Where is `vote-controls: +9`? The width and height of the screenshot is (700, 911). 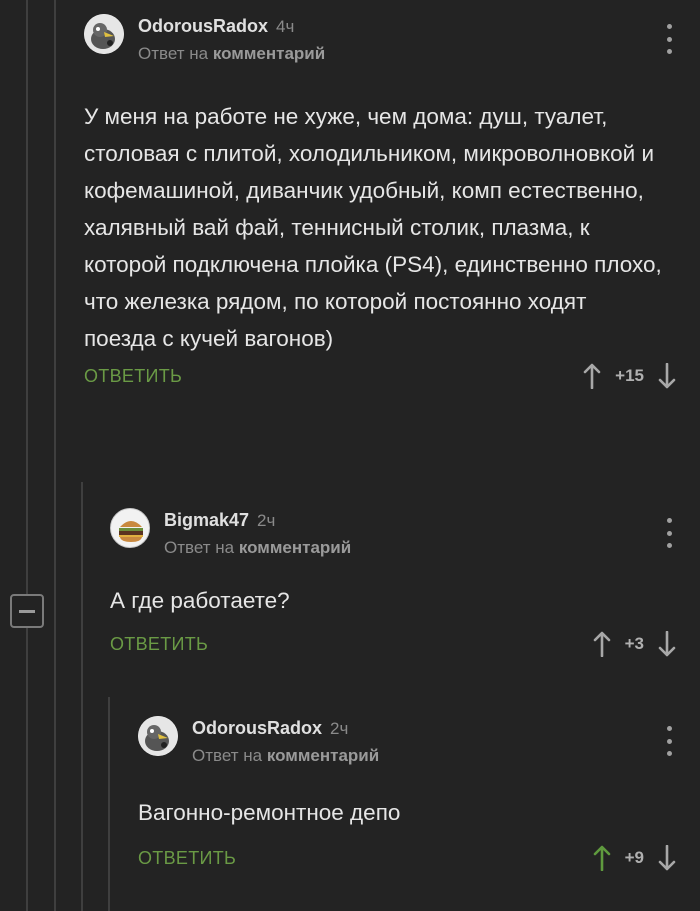 vote-controls: +9 is located at coordinates (634, 858).